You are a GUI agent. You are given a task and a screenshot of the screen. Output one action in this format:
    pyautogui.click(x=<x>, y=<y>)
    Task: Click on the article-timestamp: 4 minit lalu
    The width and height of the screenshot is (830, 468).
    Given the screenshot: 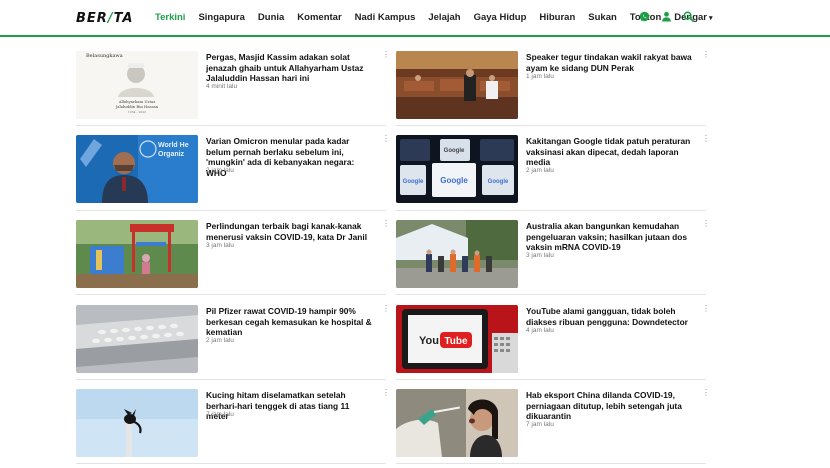 What is the action you would take?
    pyautogui.click(x=222, y=86)
    